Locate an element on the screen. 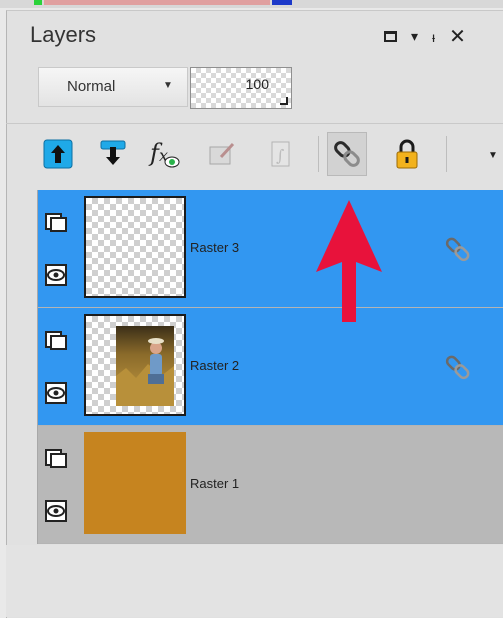 The height and width of the screenshot is (618, 503). lock-icon is located at coordinates (407, 154).